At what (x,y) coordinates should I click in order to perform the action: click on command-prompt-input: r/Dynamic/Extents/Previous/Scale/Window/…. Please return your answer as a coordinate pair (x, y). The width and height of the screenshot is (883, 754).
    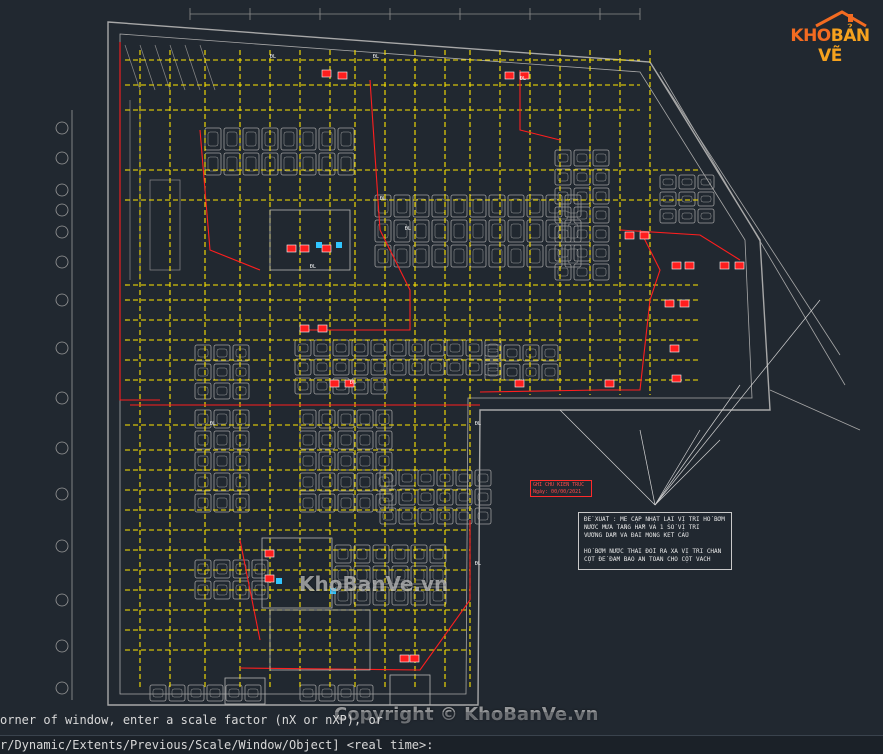
    Looking at the image, I should click on (441, 744).